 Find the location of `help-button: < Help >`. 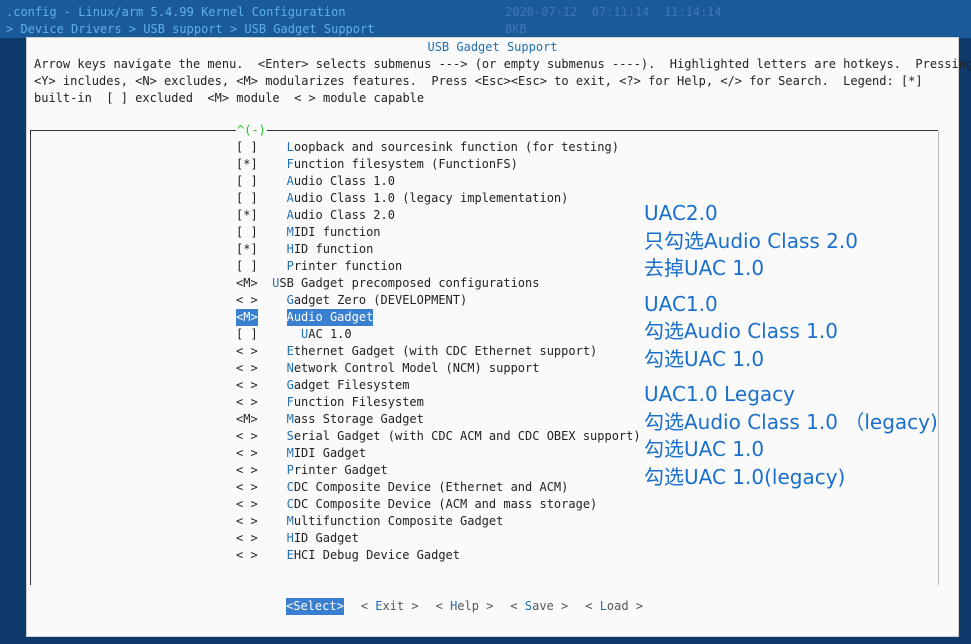

help-button: < Help > is located at coordinates (465, 606).